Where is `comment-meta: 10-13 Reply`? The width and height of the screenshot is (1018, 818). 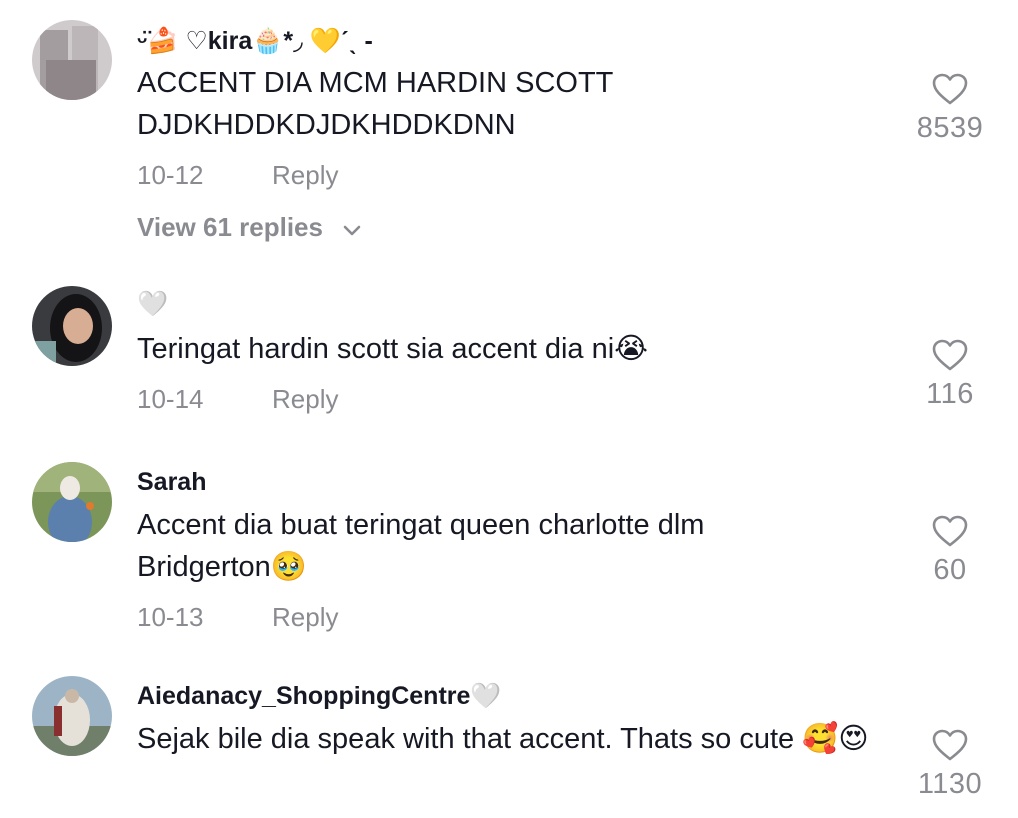 comment-meta: 10-13 Reply is located at coordinates (237, 617).